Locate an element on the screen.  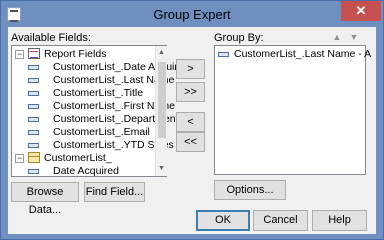
table-label: CustomerList_ is located at coordinates (78, 158).